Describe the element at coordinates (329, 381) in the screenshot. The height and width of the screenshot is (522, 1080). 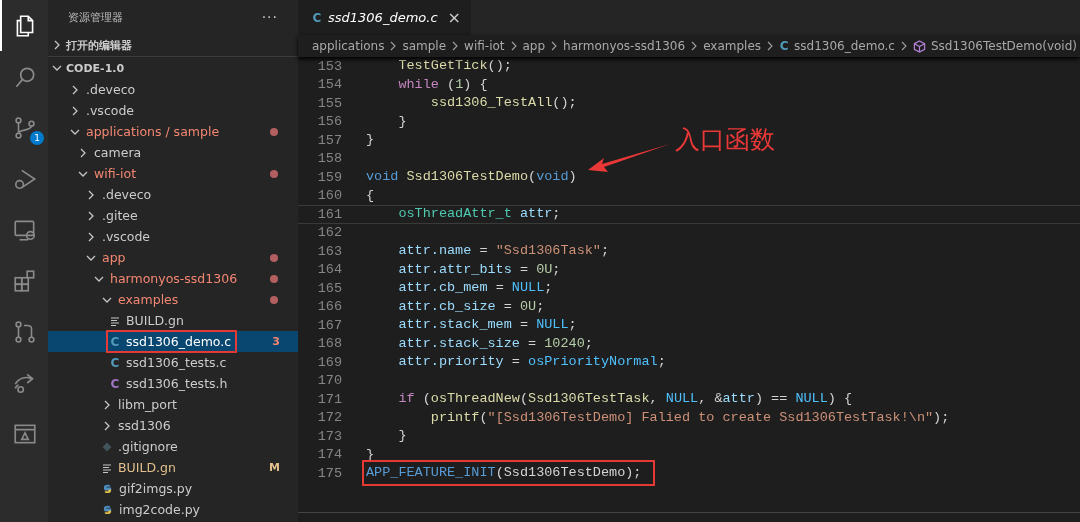
I see `line-number: 170` at that location.